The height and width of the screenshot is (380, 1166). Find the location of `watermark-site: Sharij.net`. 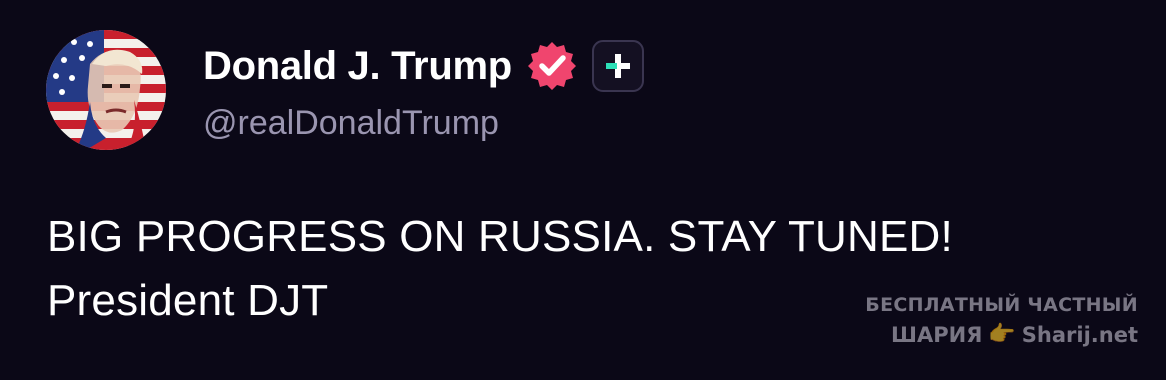

watermark-site: Sharij.net is located at coordinates (1079, 335).